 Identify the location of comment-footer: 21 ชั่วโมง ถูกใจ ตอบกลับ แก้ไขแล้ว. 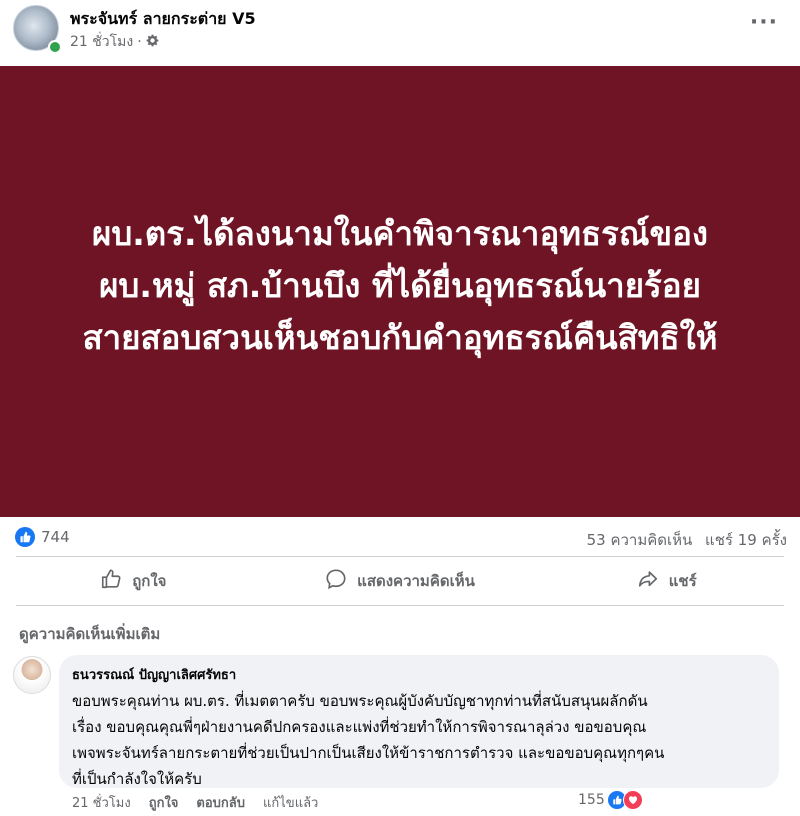
(195, 802).